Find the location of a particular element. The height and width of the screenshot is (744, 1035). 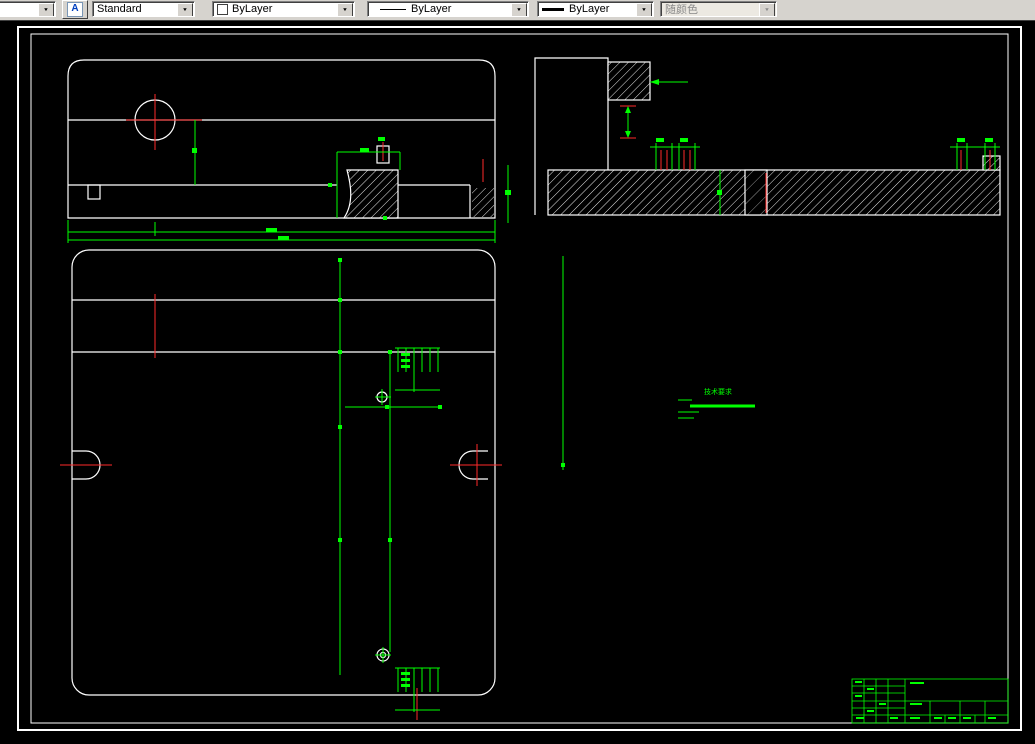

partial-combo: ▼ is located at coordinates (28, 9).